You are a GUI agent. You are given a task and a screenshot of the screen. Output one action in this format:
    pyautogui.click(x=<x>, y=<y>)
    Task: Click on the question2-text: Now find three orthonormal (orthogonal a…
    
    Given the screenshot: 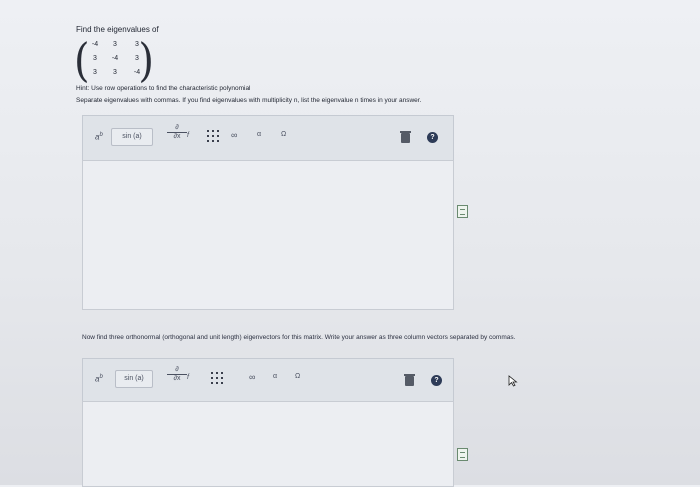 What is the action you would take?
    pyautogui.click(x=299, y=337)
    